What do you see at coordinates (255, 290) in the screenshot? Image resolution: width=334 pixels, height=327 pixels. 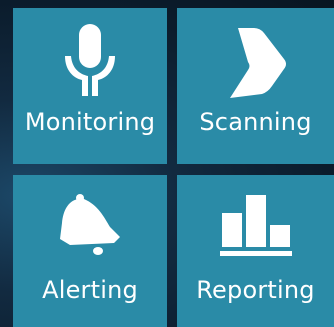 I see `reporting-label: Reporting` at bounding box center [255, 290].